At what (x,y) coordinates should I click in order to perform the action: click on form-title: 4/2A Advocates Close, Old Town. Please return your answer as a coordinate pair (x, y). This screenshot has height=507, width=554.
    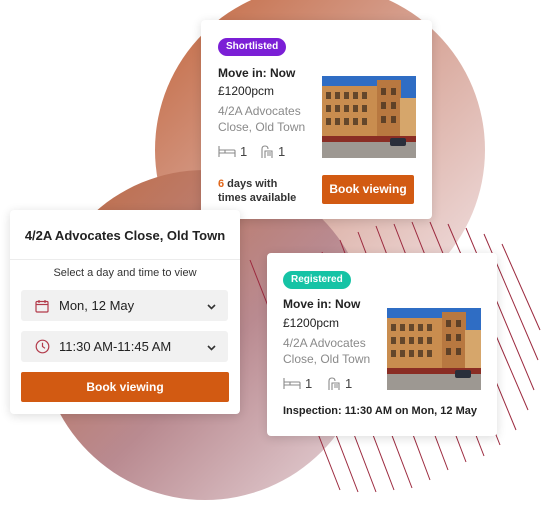
    Looking at the image, I should click on (125, 235).